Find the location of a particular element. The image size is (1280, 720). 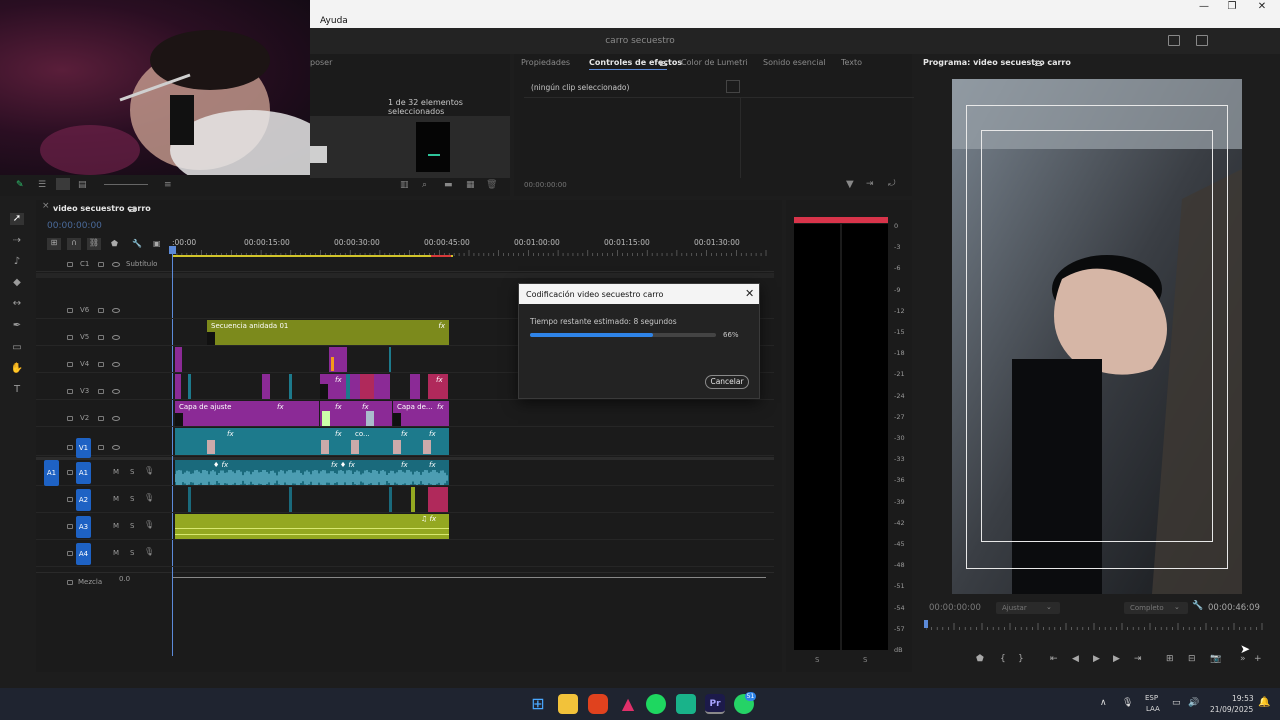

play-icon: ▶ is located at coordinates (1096, 659).